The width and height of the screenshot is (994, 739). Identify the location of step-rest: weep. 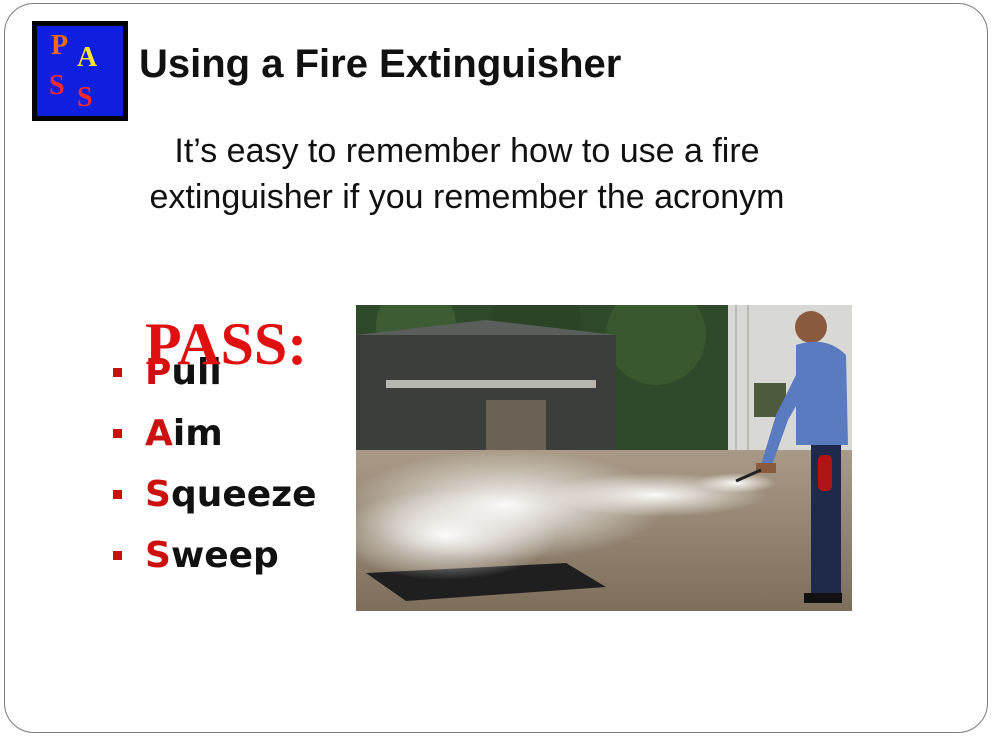
(224, 555).